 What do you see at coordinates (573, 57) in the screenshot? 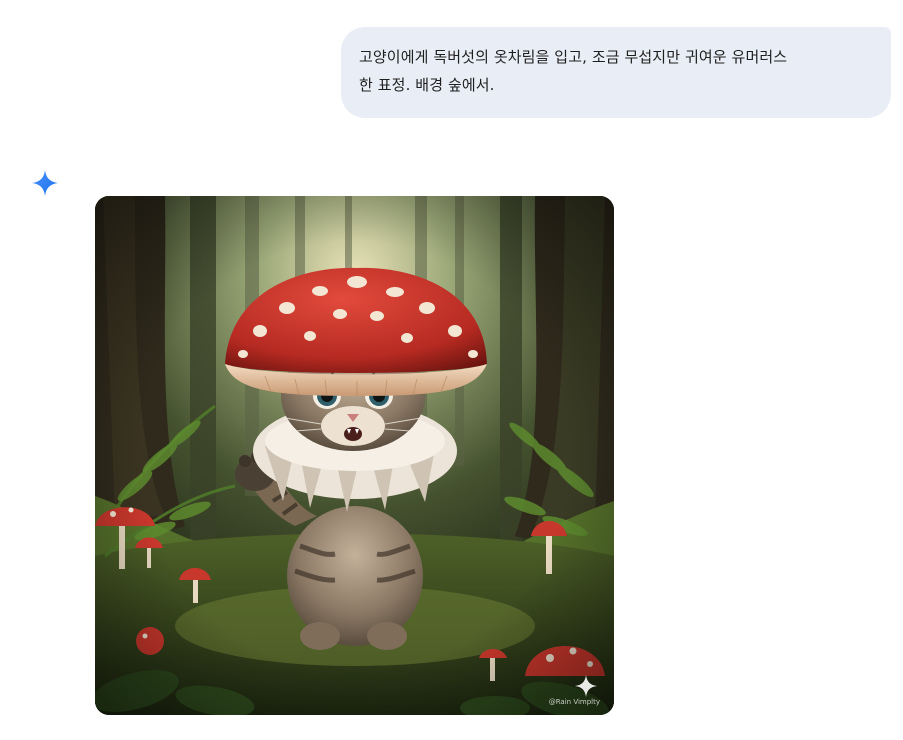
I see `user-message-line-1: 고양이에게 독버섯의 옷차림을 입고, 조금 무섭지만 귀여운 유머러스` at bounding box center [573, 57].